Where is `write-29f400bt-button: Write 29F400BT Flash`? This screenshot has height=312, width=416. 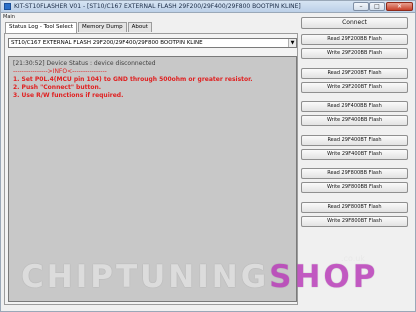 write-29f400bt-button: Write 29F400BT Flash is located at coordinates (354, 154).